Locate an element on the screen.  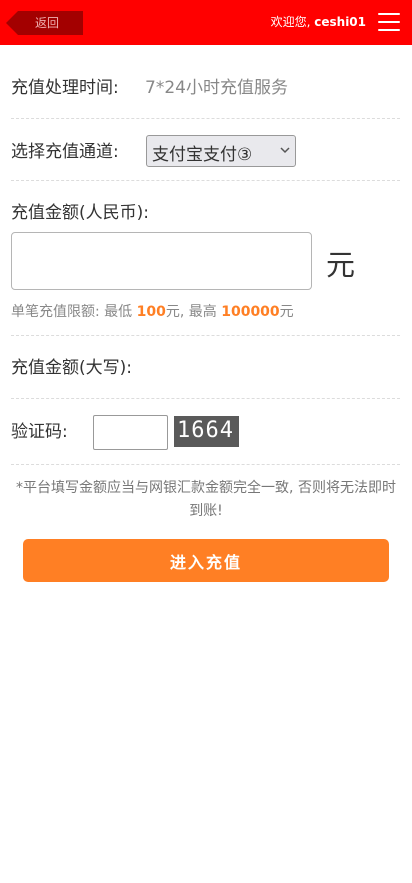
amount-unit: 元 is located at coordinates (341, 265).